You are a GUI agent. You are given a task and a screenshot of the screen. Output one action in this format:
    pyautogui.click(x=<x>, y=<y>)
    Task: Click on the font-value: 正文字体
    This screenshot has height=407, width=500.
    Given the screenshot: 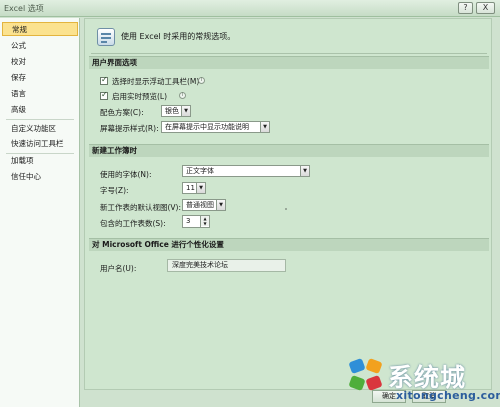 What is the action you would take?
    pyautogui.click(x=200, y=171)
    